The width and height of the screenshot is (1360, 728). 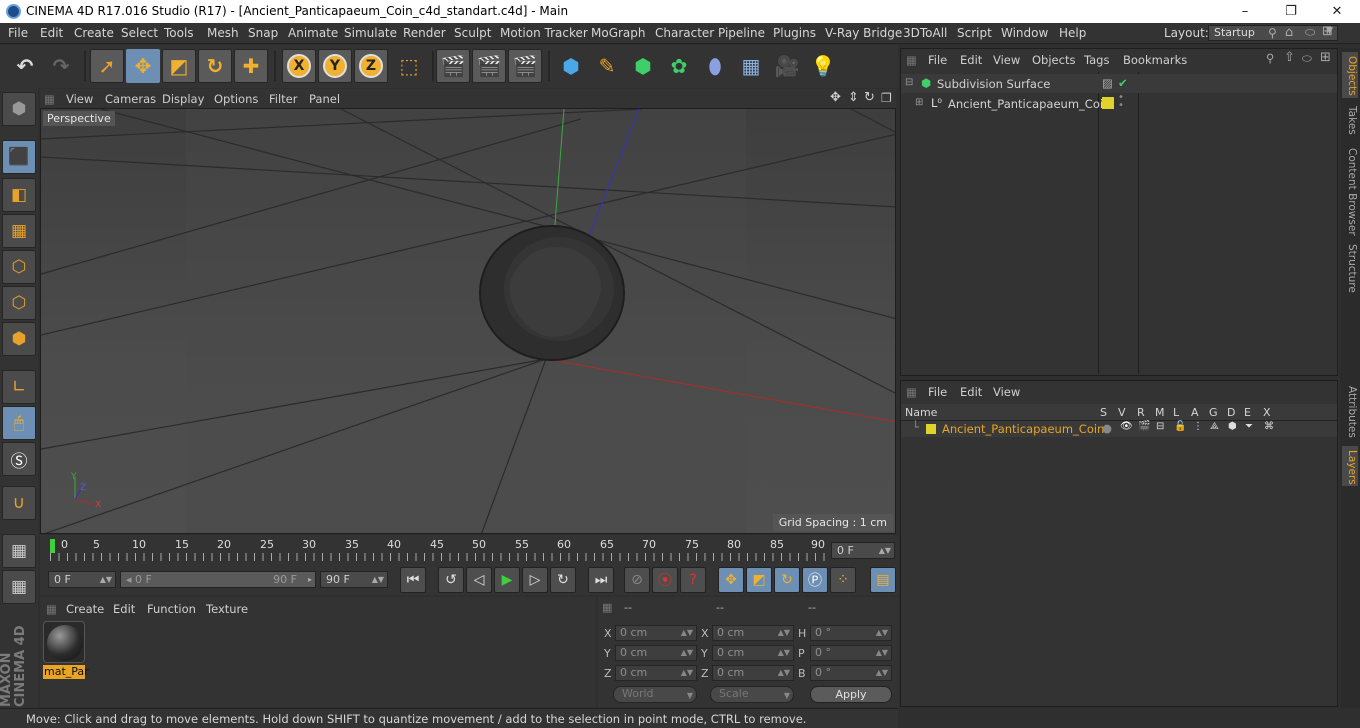 What do you see at coordinates (218, 579) in the screenshot?
I see `frame-range-slider: ◂ 0 F 90 F ▸` at bounding box center [218, 579].